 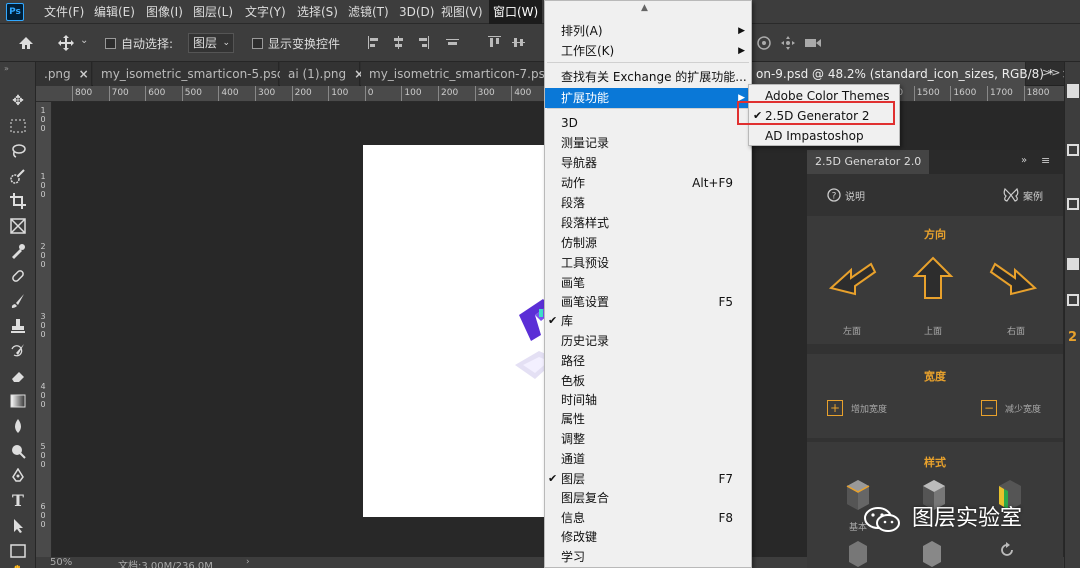 What do you see at coordinates (61, 562) in the screenshot?
I see `zoom-level: 50%` at bounding box center [61, 562].